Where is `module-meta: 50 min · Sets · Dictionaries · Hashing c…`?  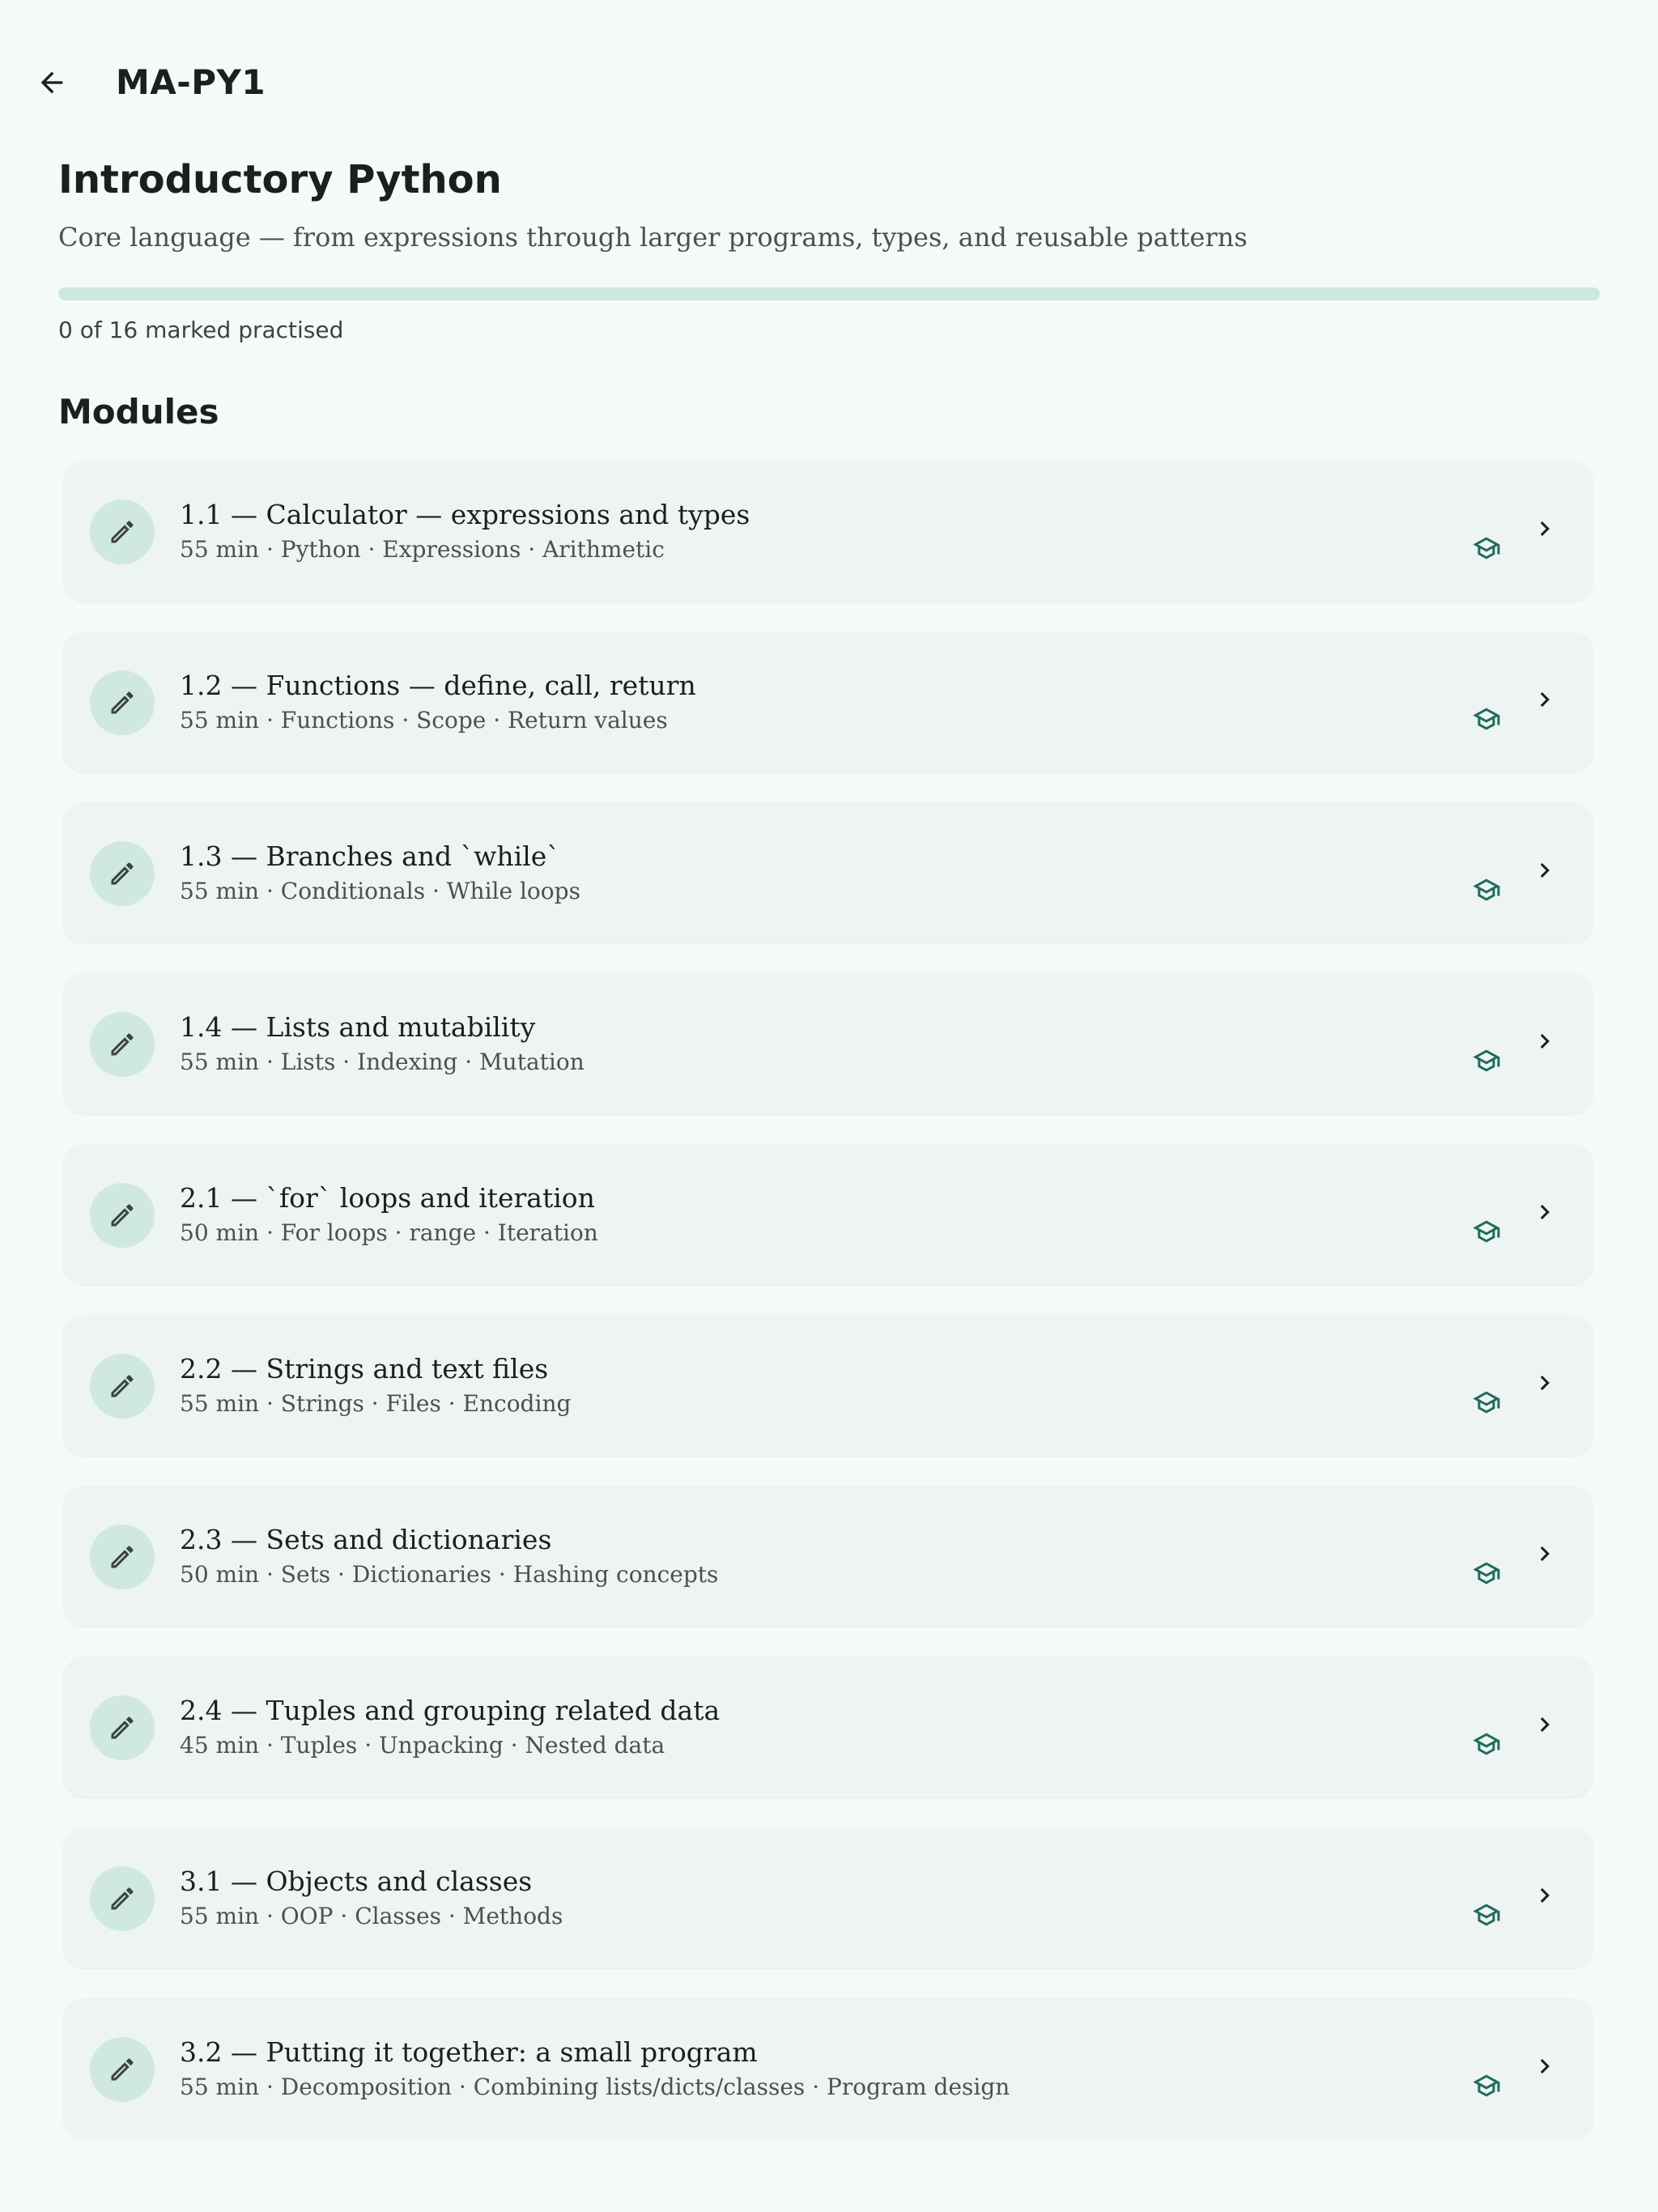
module-meta: 50 min · Sets · Dictionaries · Hashing c… is located at coordinates (449, 1574).